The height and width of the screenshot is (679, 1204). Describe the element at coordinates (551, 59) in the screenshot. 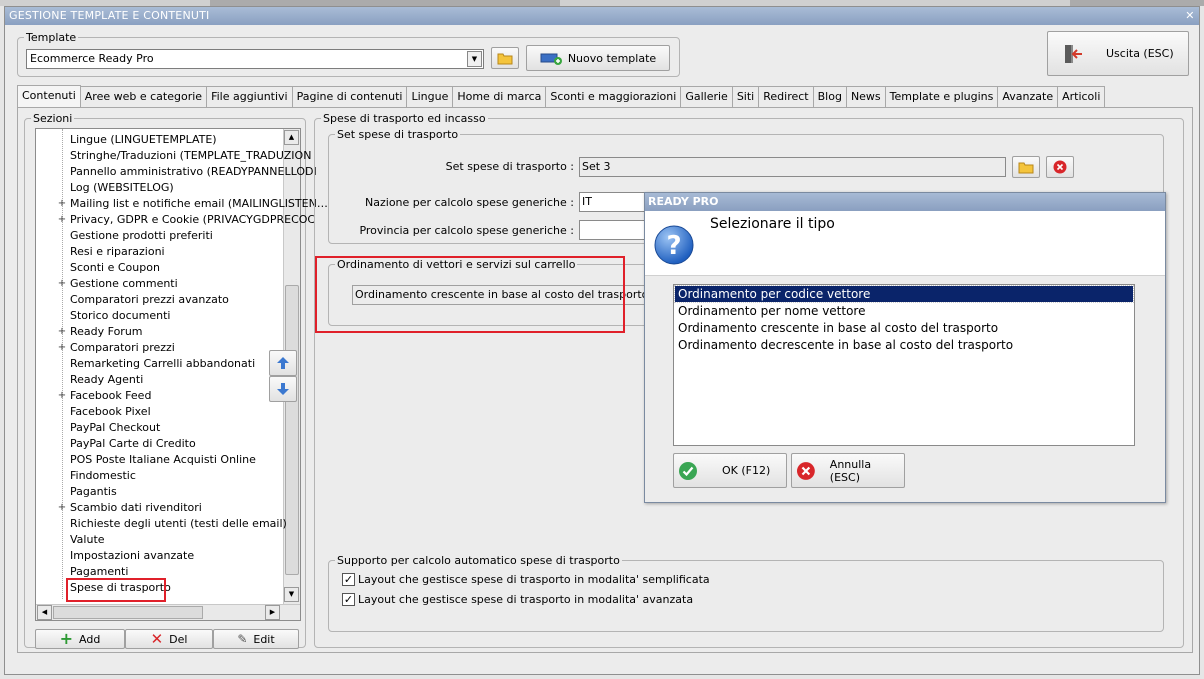

I see `new-template-icon` at that location.